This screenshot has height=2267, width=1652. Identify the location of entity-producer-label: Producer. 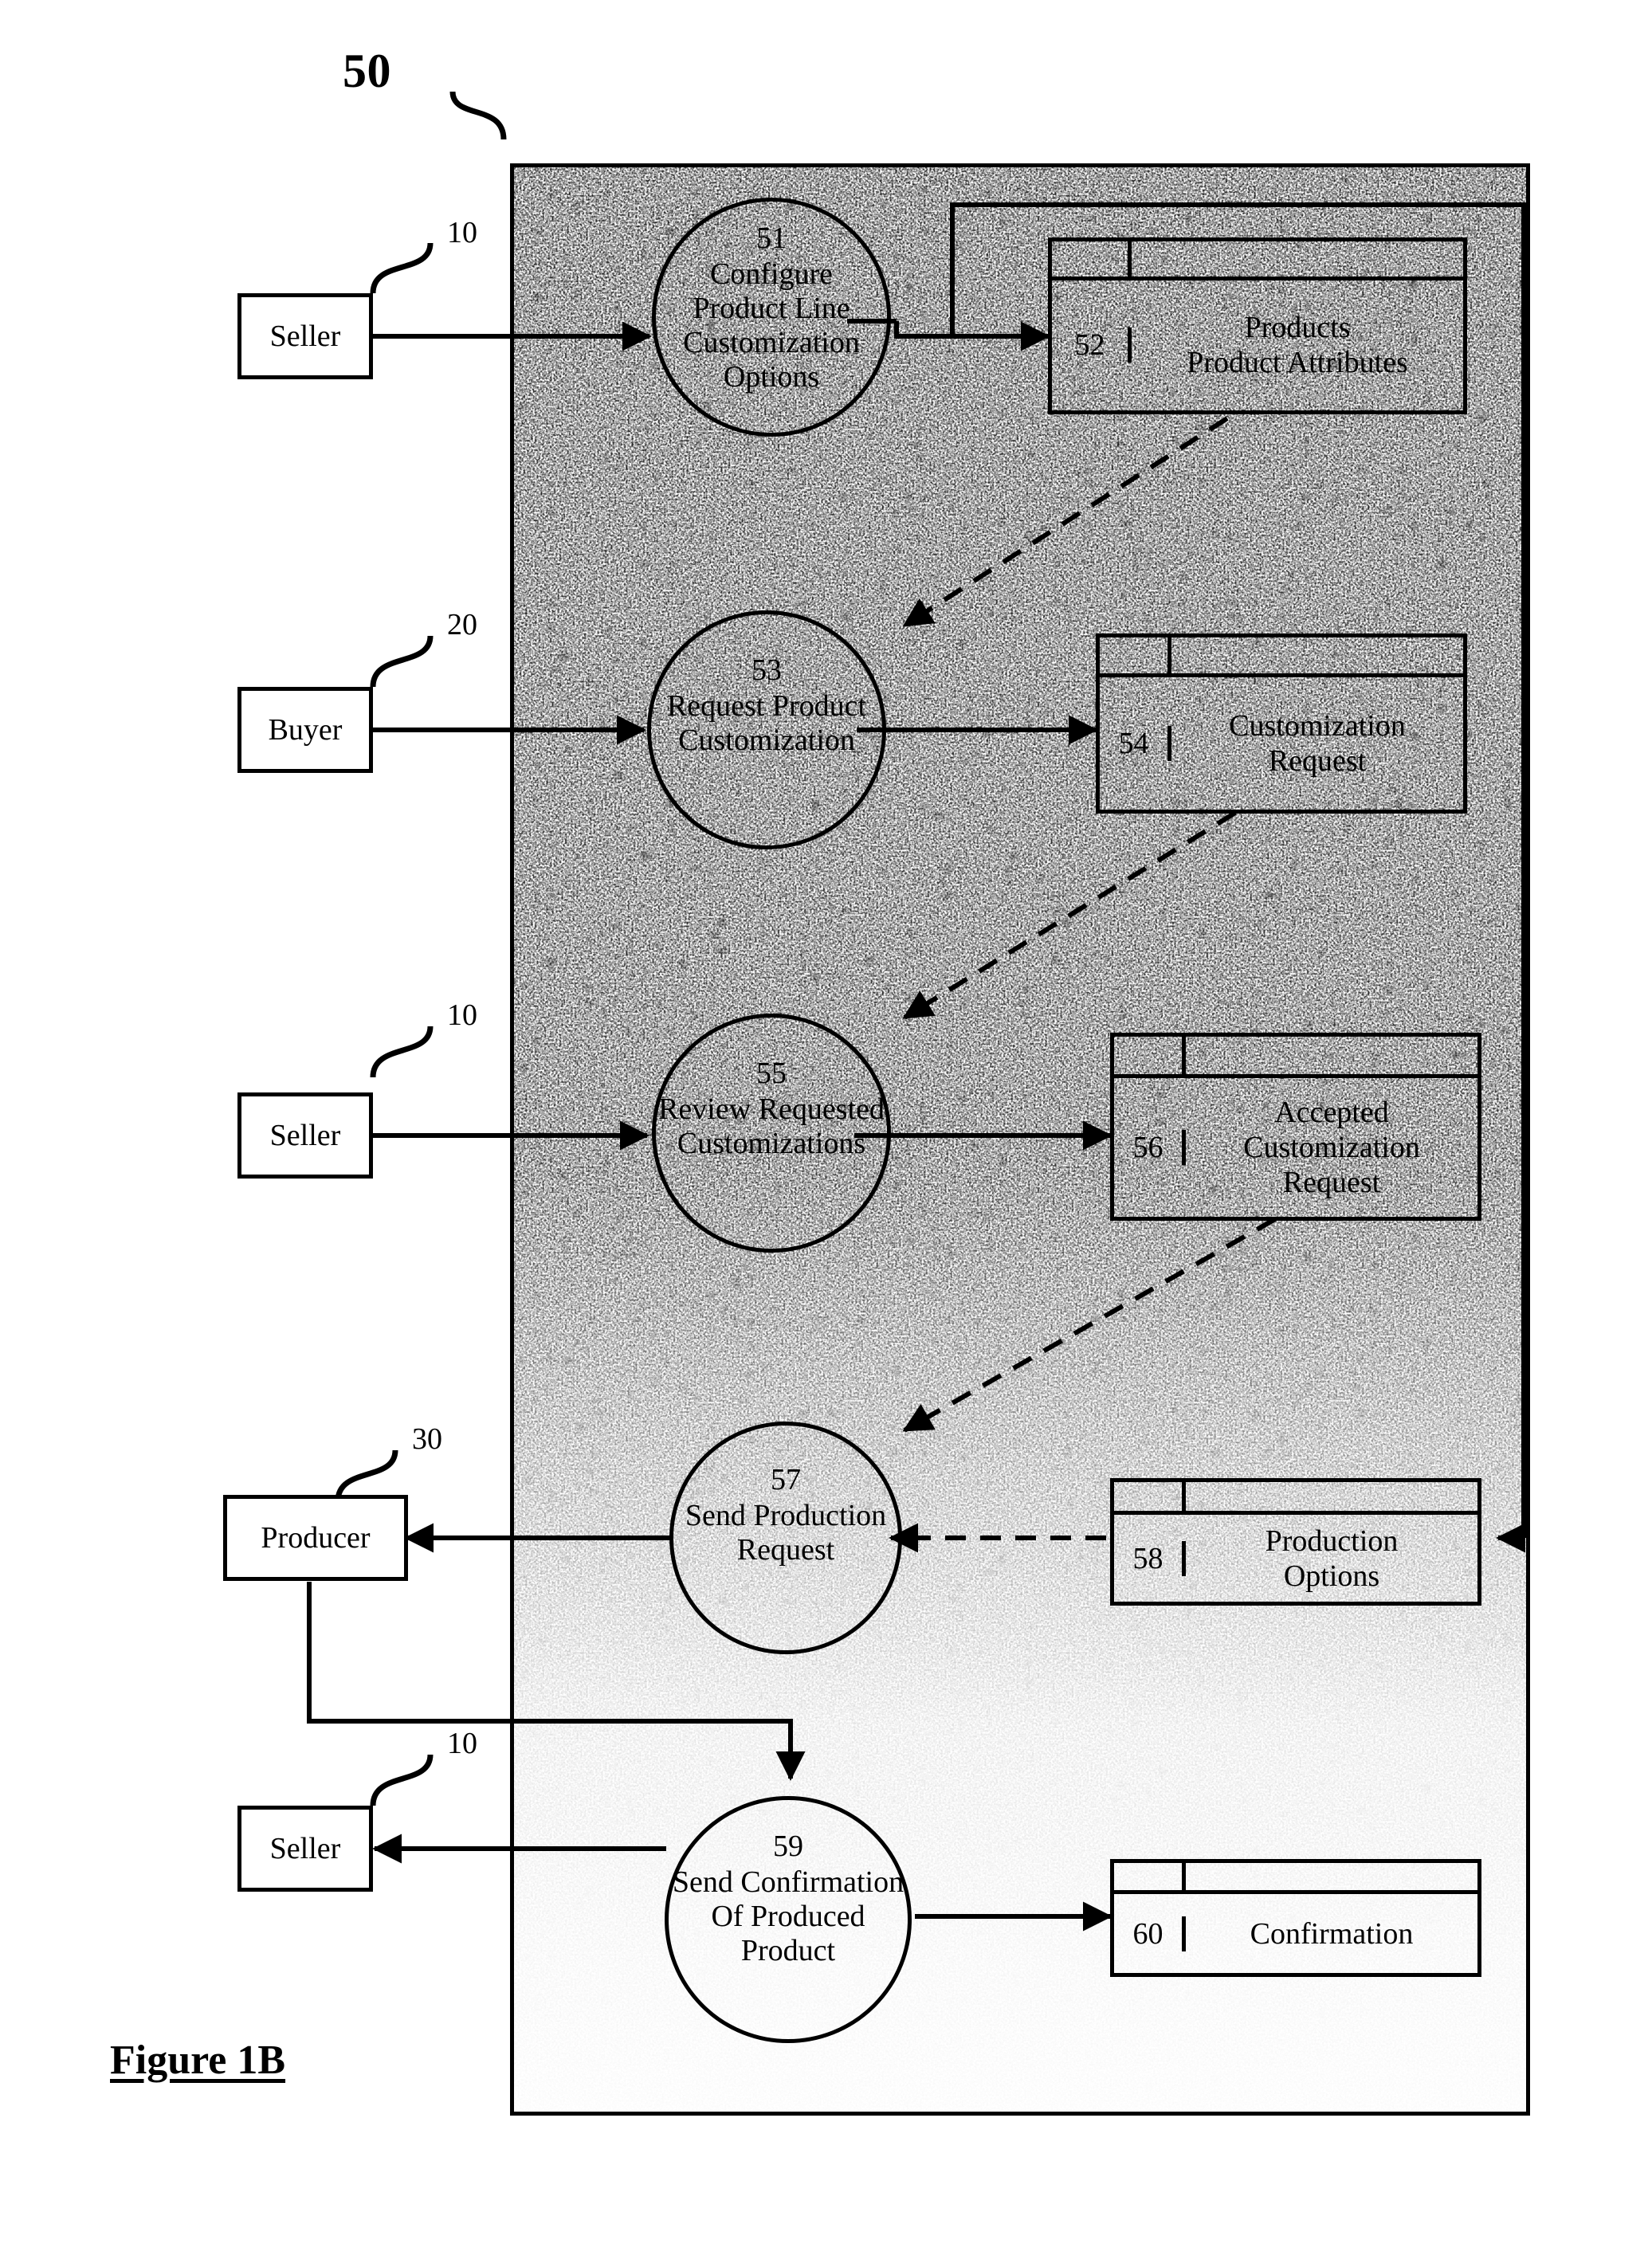
(316, 1538).